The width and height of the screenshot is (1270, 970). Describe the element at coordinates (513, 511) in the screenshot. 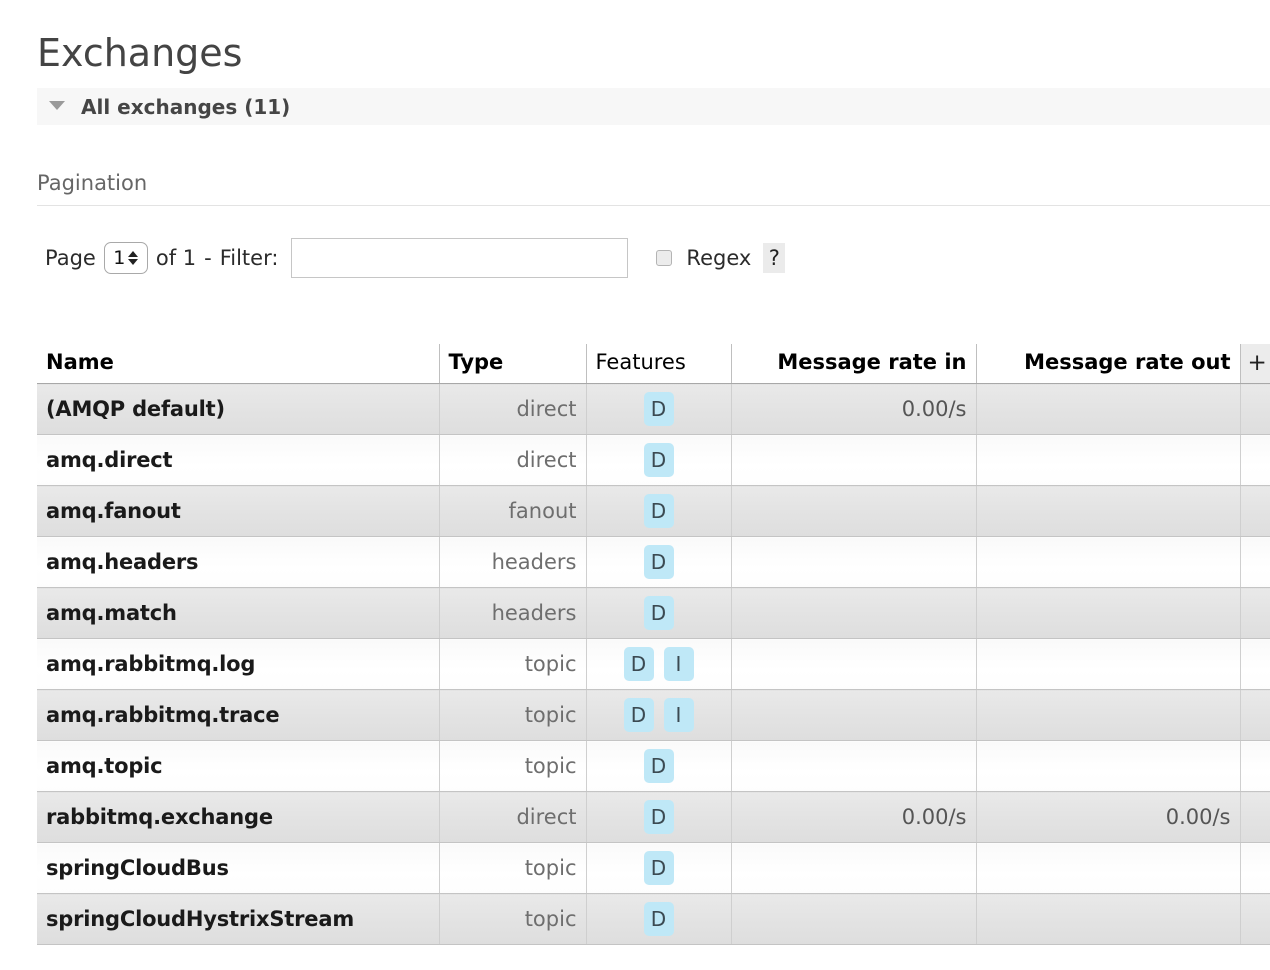

I see `cell-exchange-type: fanout` at that location.